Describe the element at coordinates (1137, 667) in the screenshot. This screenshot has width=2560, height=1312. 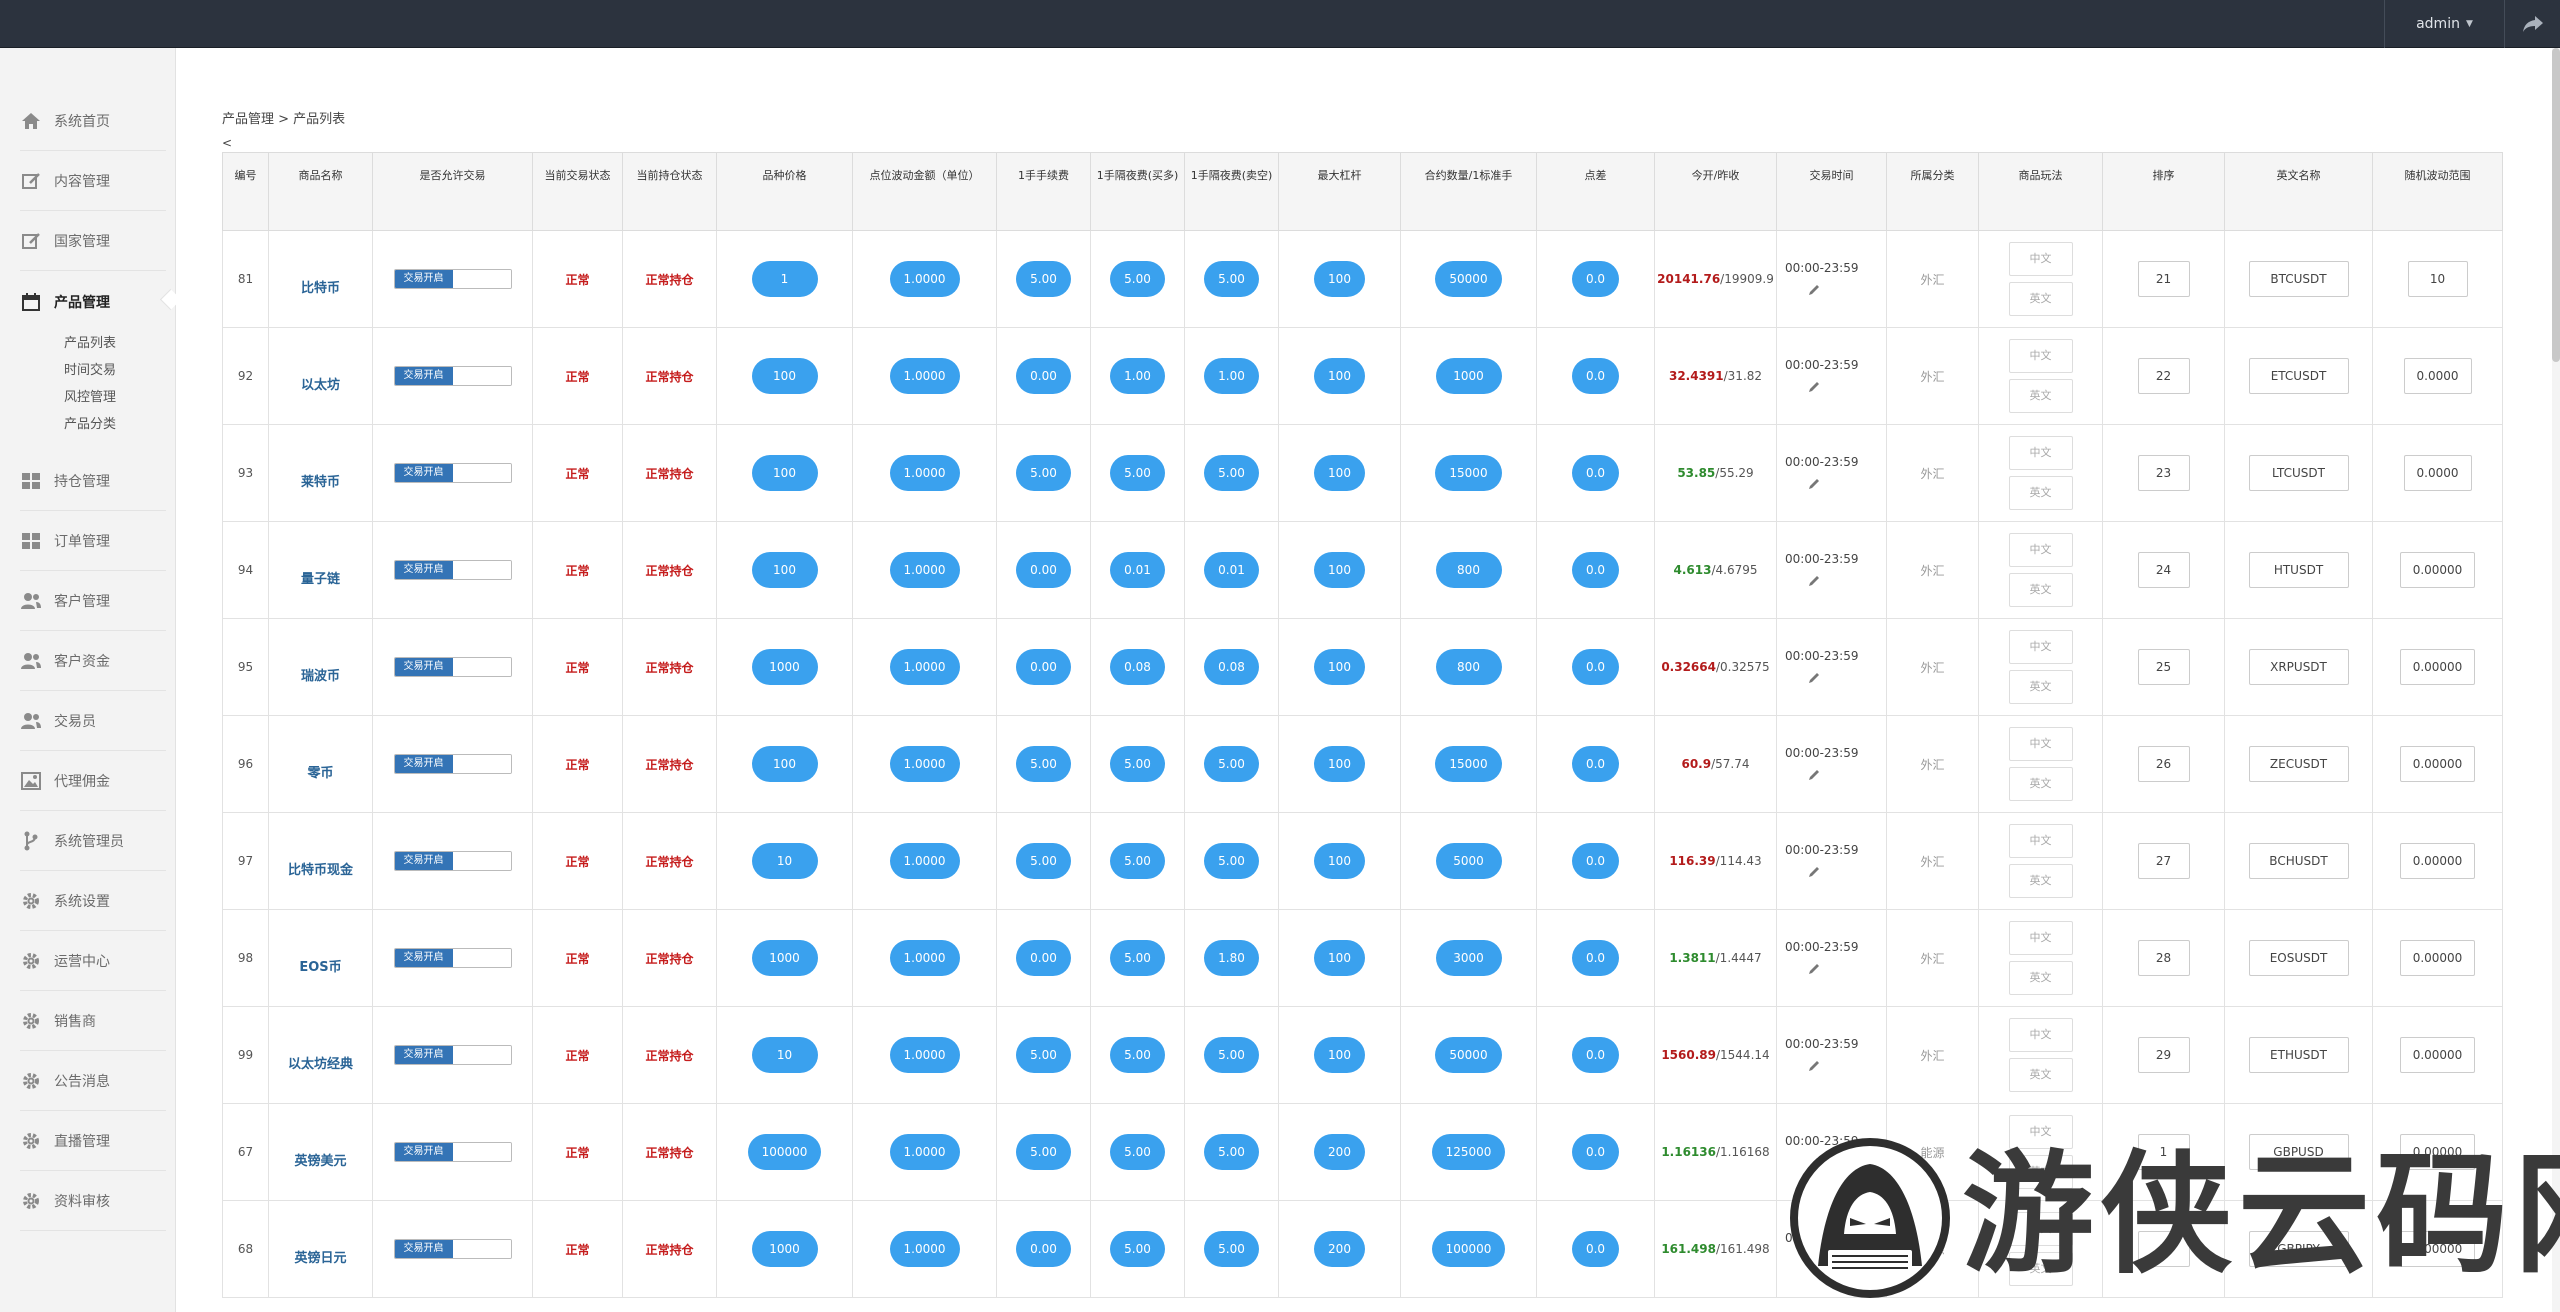
I see `buy-pill: 0.08` at that location.